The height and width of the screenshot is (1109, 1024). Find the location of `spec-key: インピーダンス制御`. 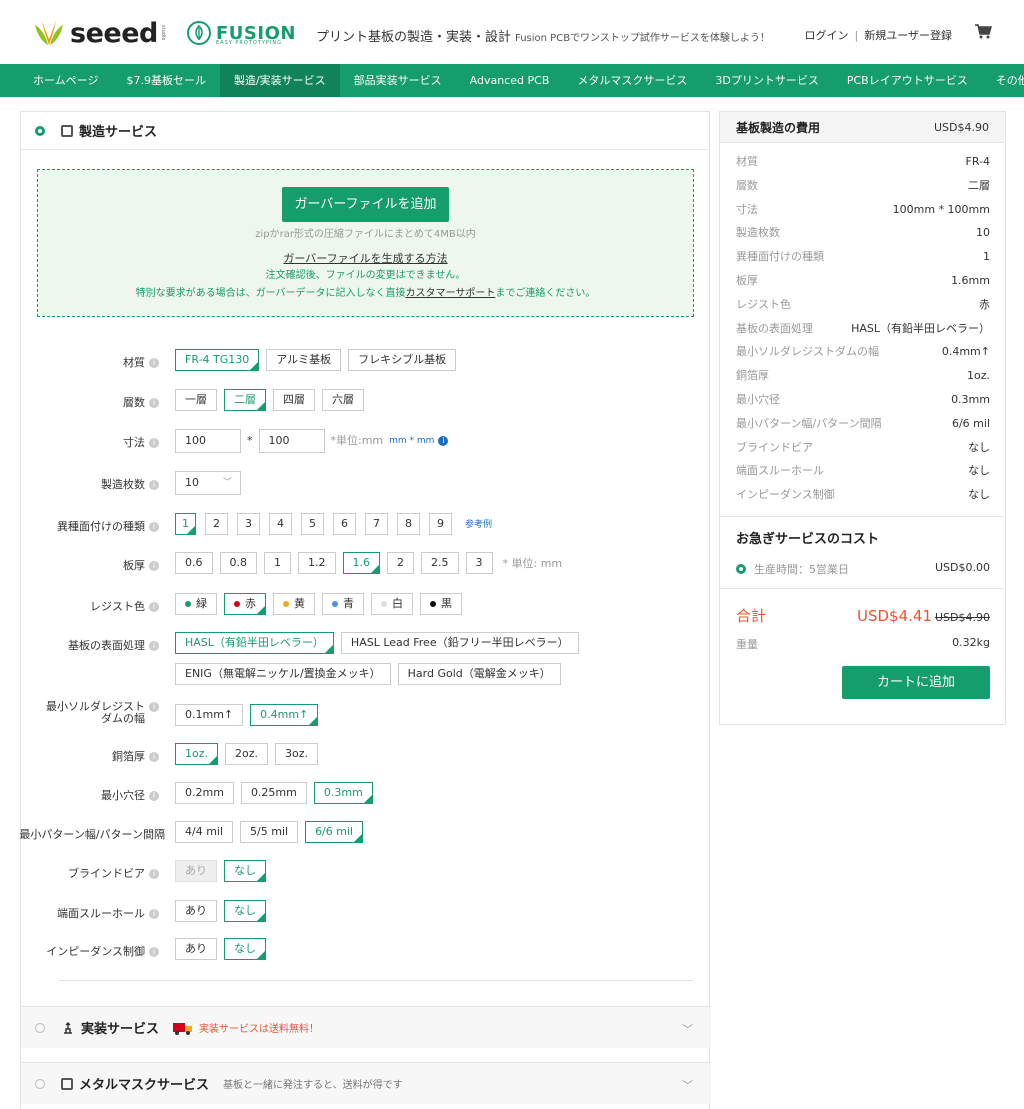

spec-key: インピーダンス制御 is located at coordinates (785, 495).